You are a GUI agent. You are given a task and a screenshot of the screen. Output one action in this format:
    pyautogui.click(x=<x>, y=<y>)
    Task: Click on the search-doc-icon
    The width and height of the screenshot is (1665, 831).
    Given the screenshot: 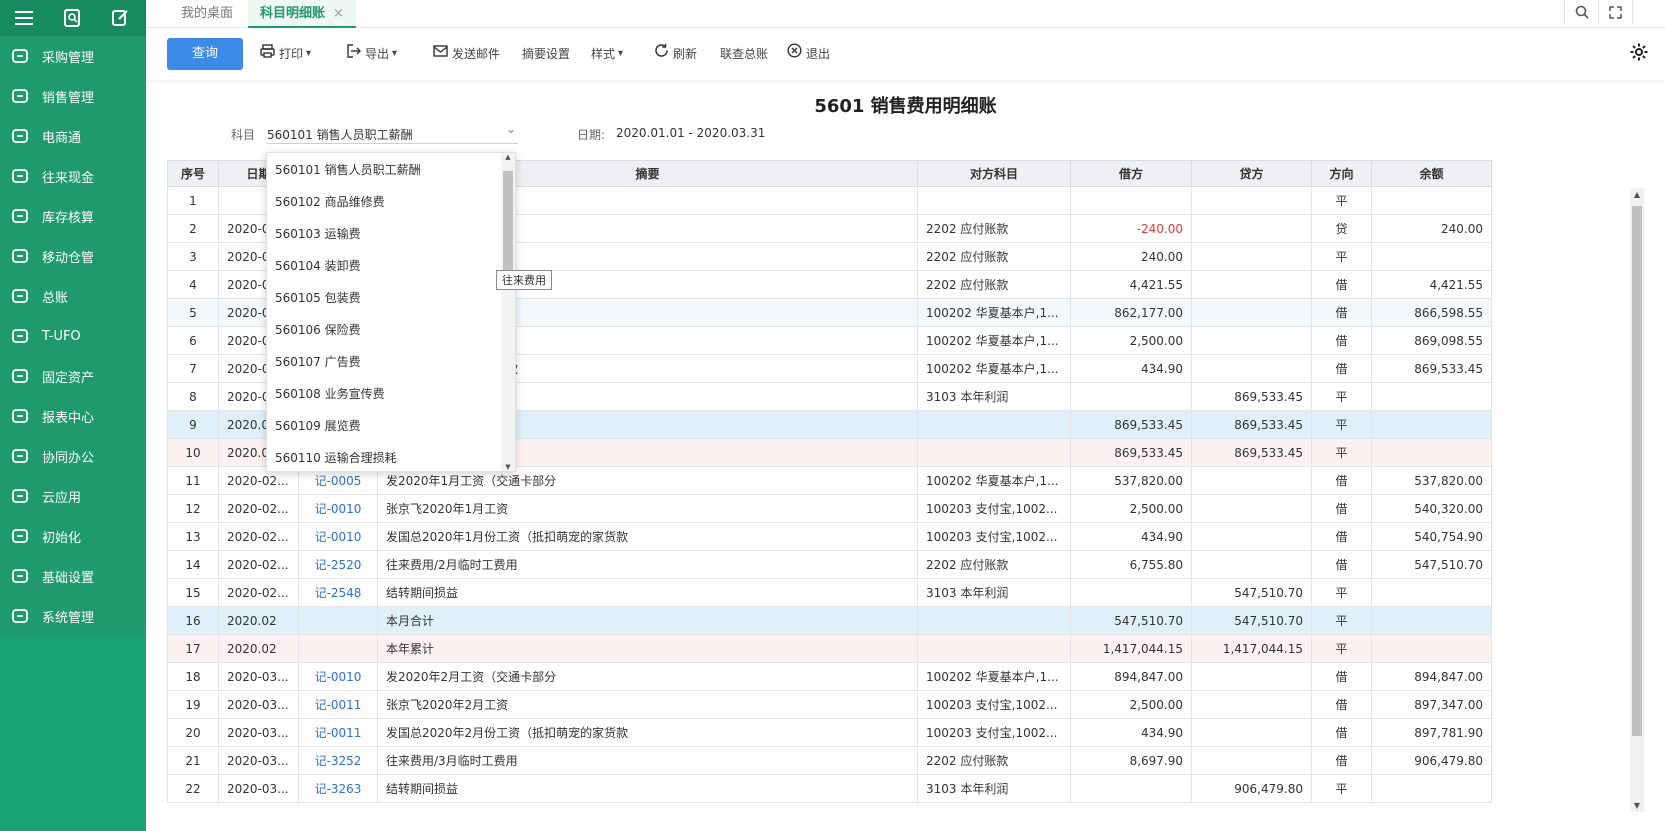 What is the action you would take?
    pyautogui.click(x=72, y=18)
    